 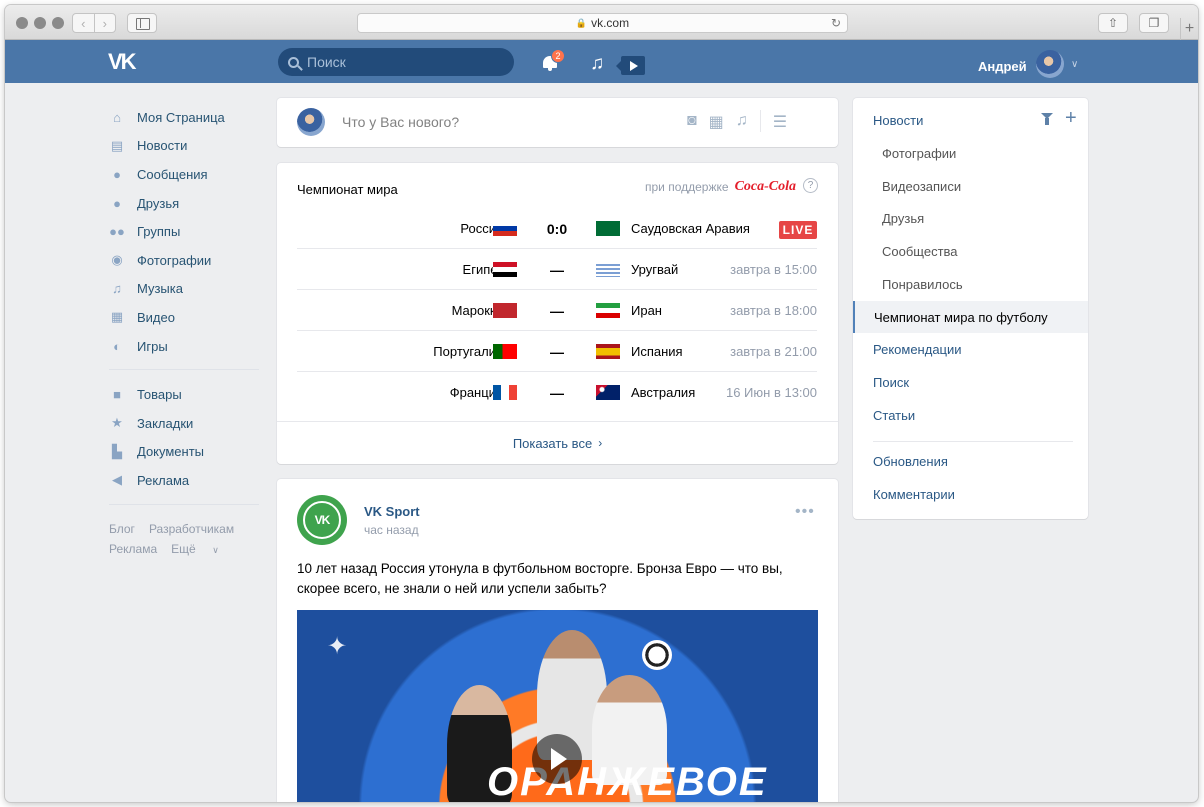 I want to click on camera-icon: ◉, so click(x=117, y=260).